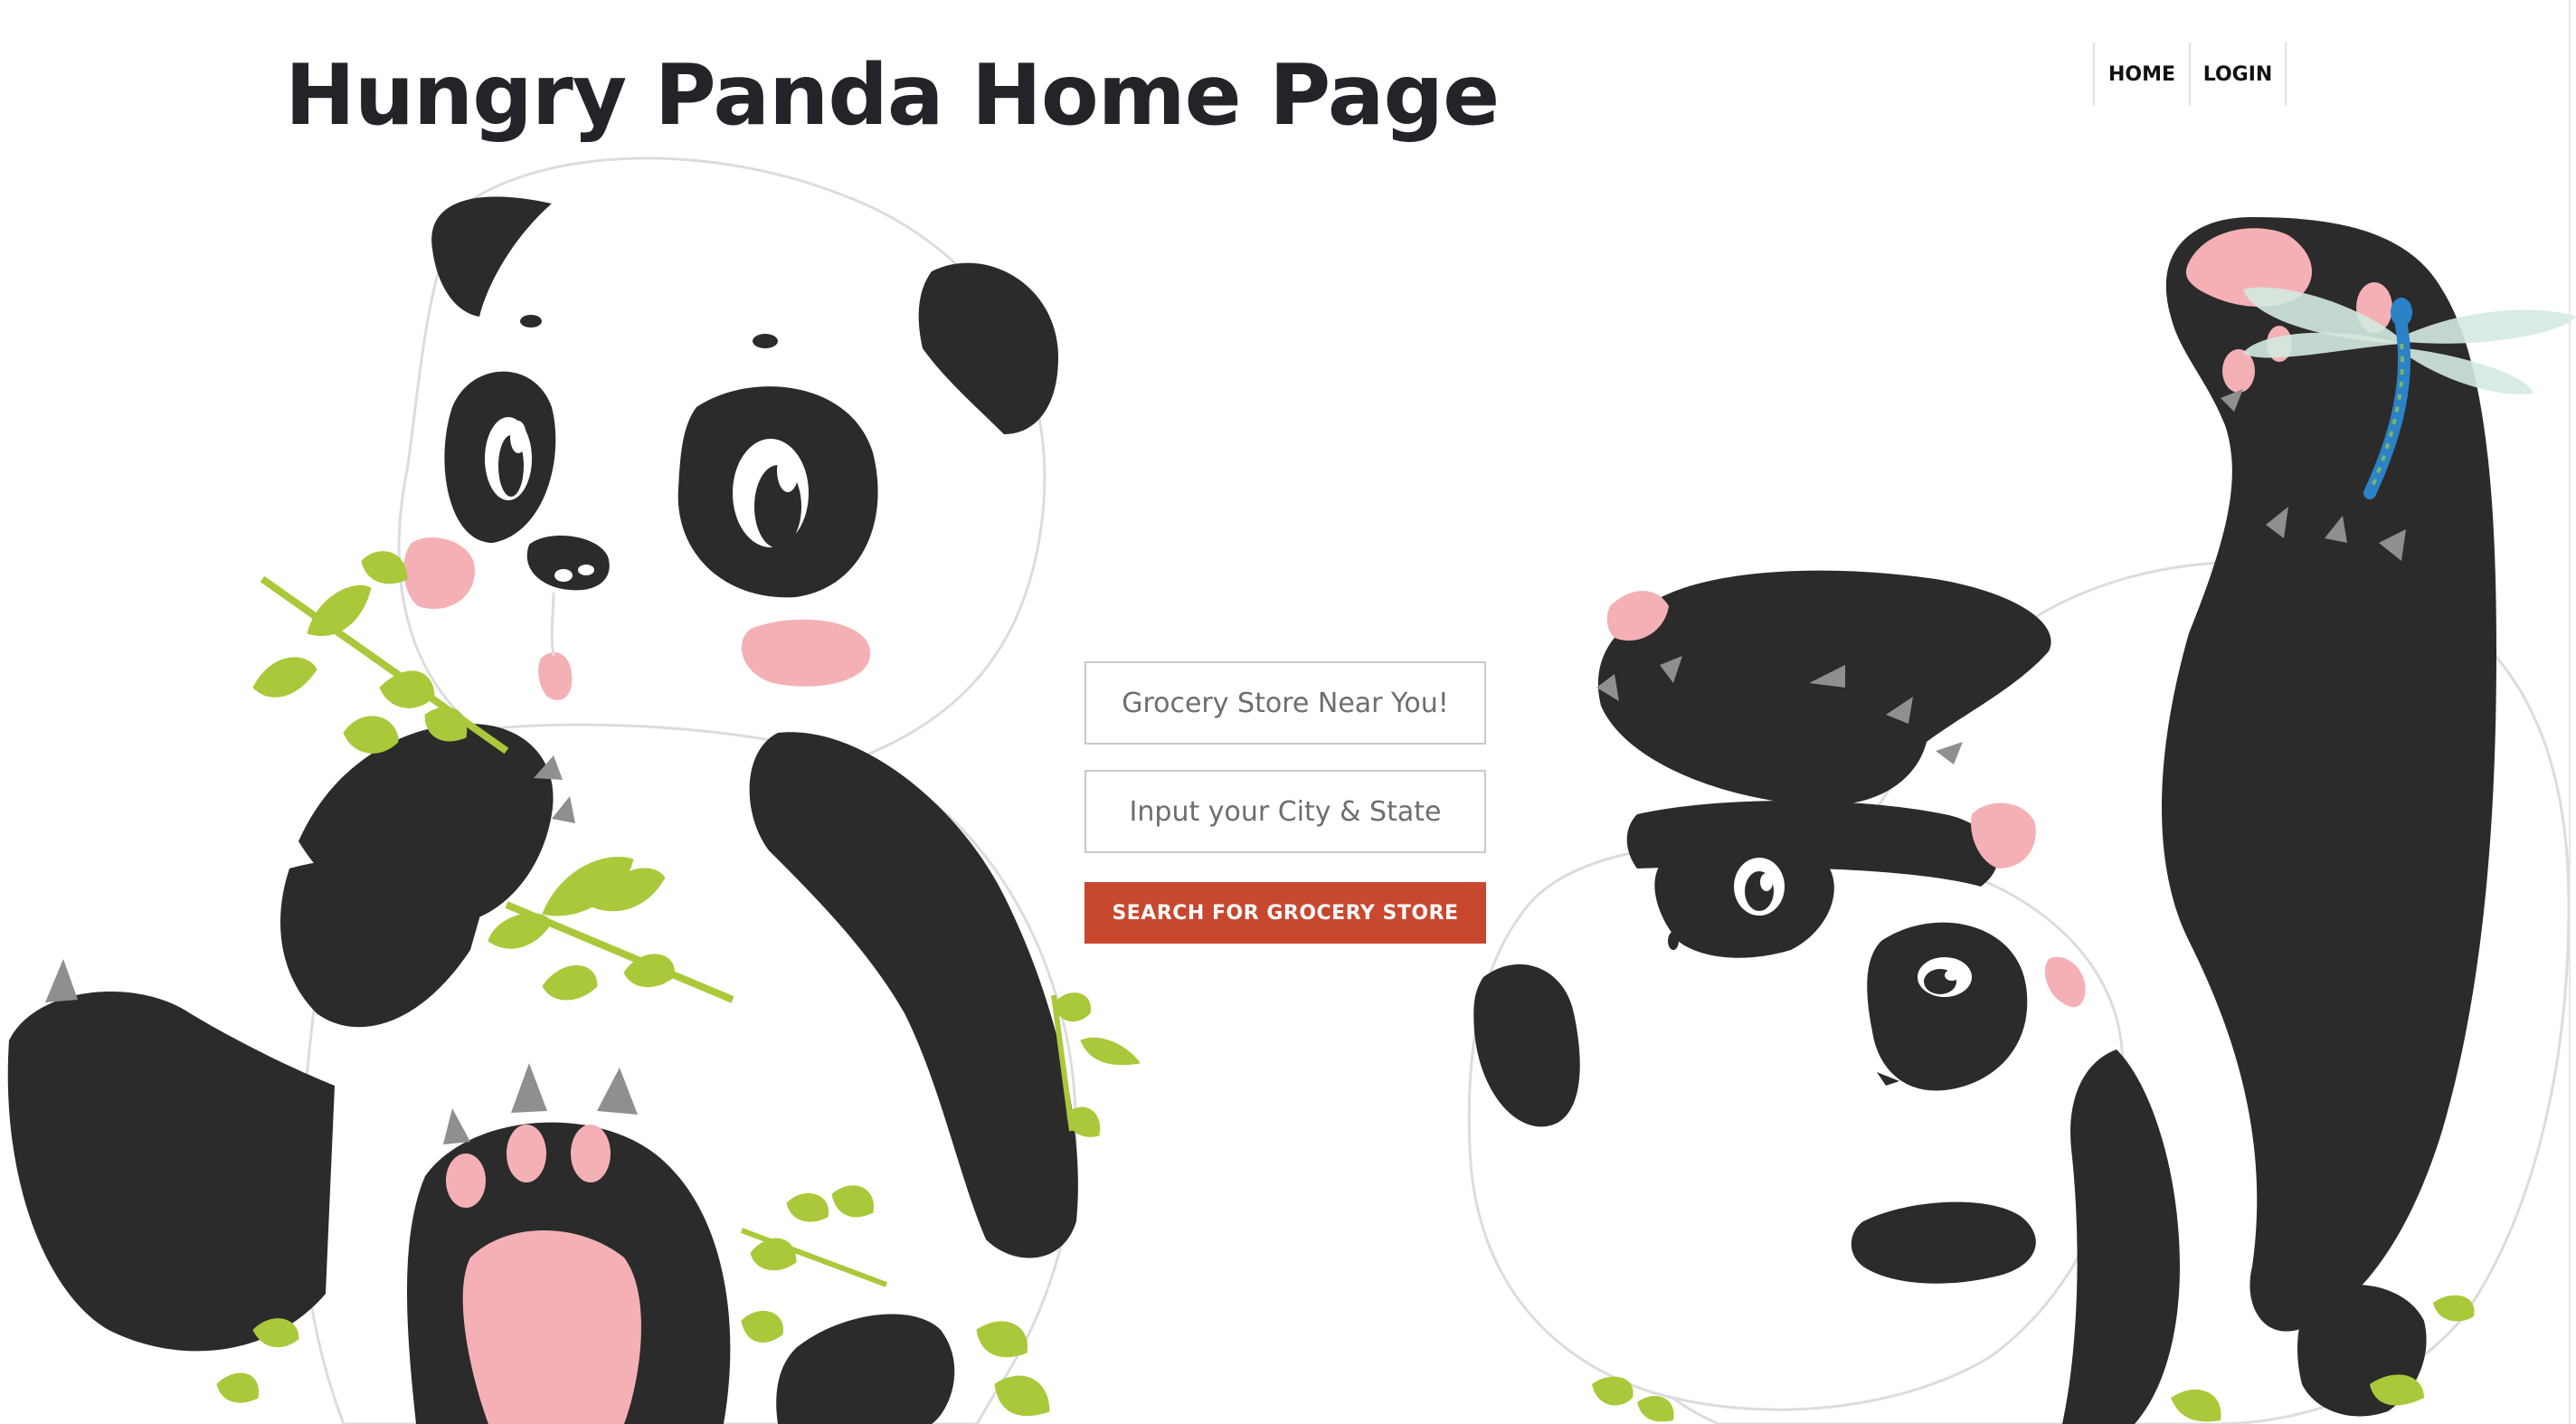 Image resolution: width=2576 pixels, height=1424 pixels. Describe the element at coordinates (2570, 712) in the screenshot. I see `page-edge-divider` at that location.